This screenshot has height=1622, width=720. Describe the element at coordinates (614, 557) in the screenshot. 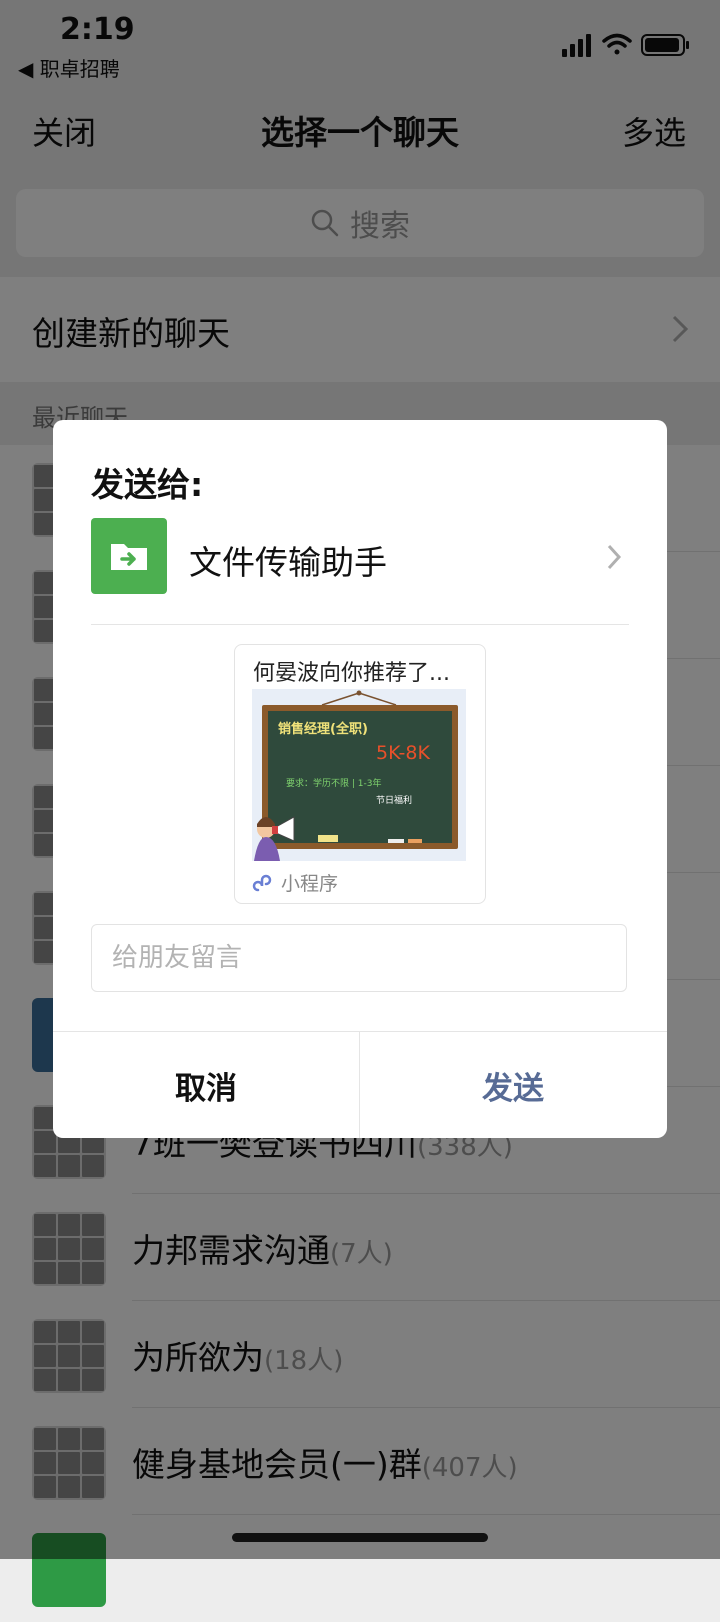

I see `chevron-right-icon` at that location.